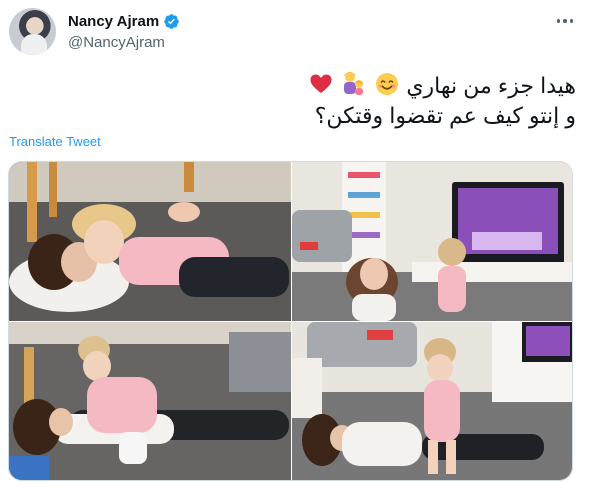 The width and height of the screenshot is (590, 482). I want to click on display-name: Nancy Ajram, so click(113, 21).